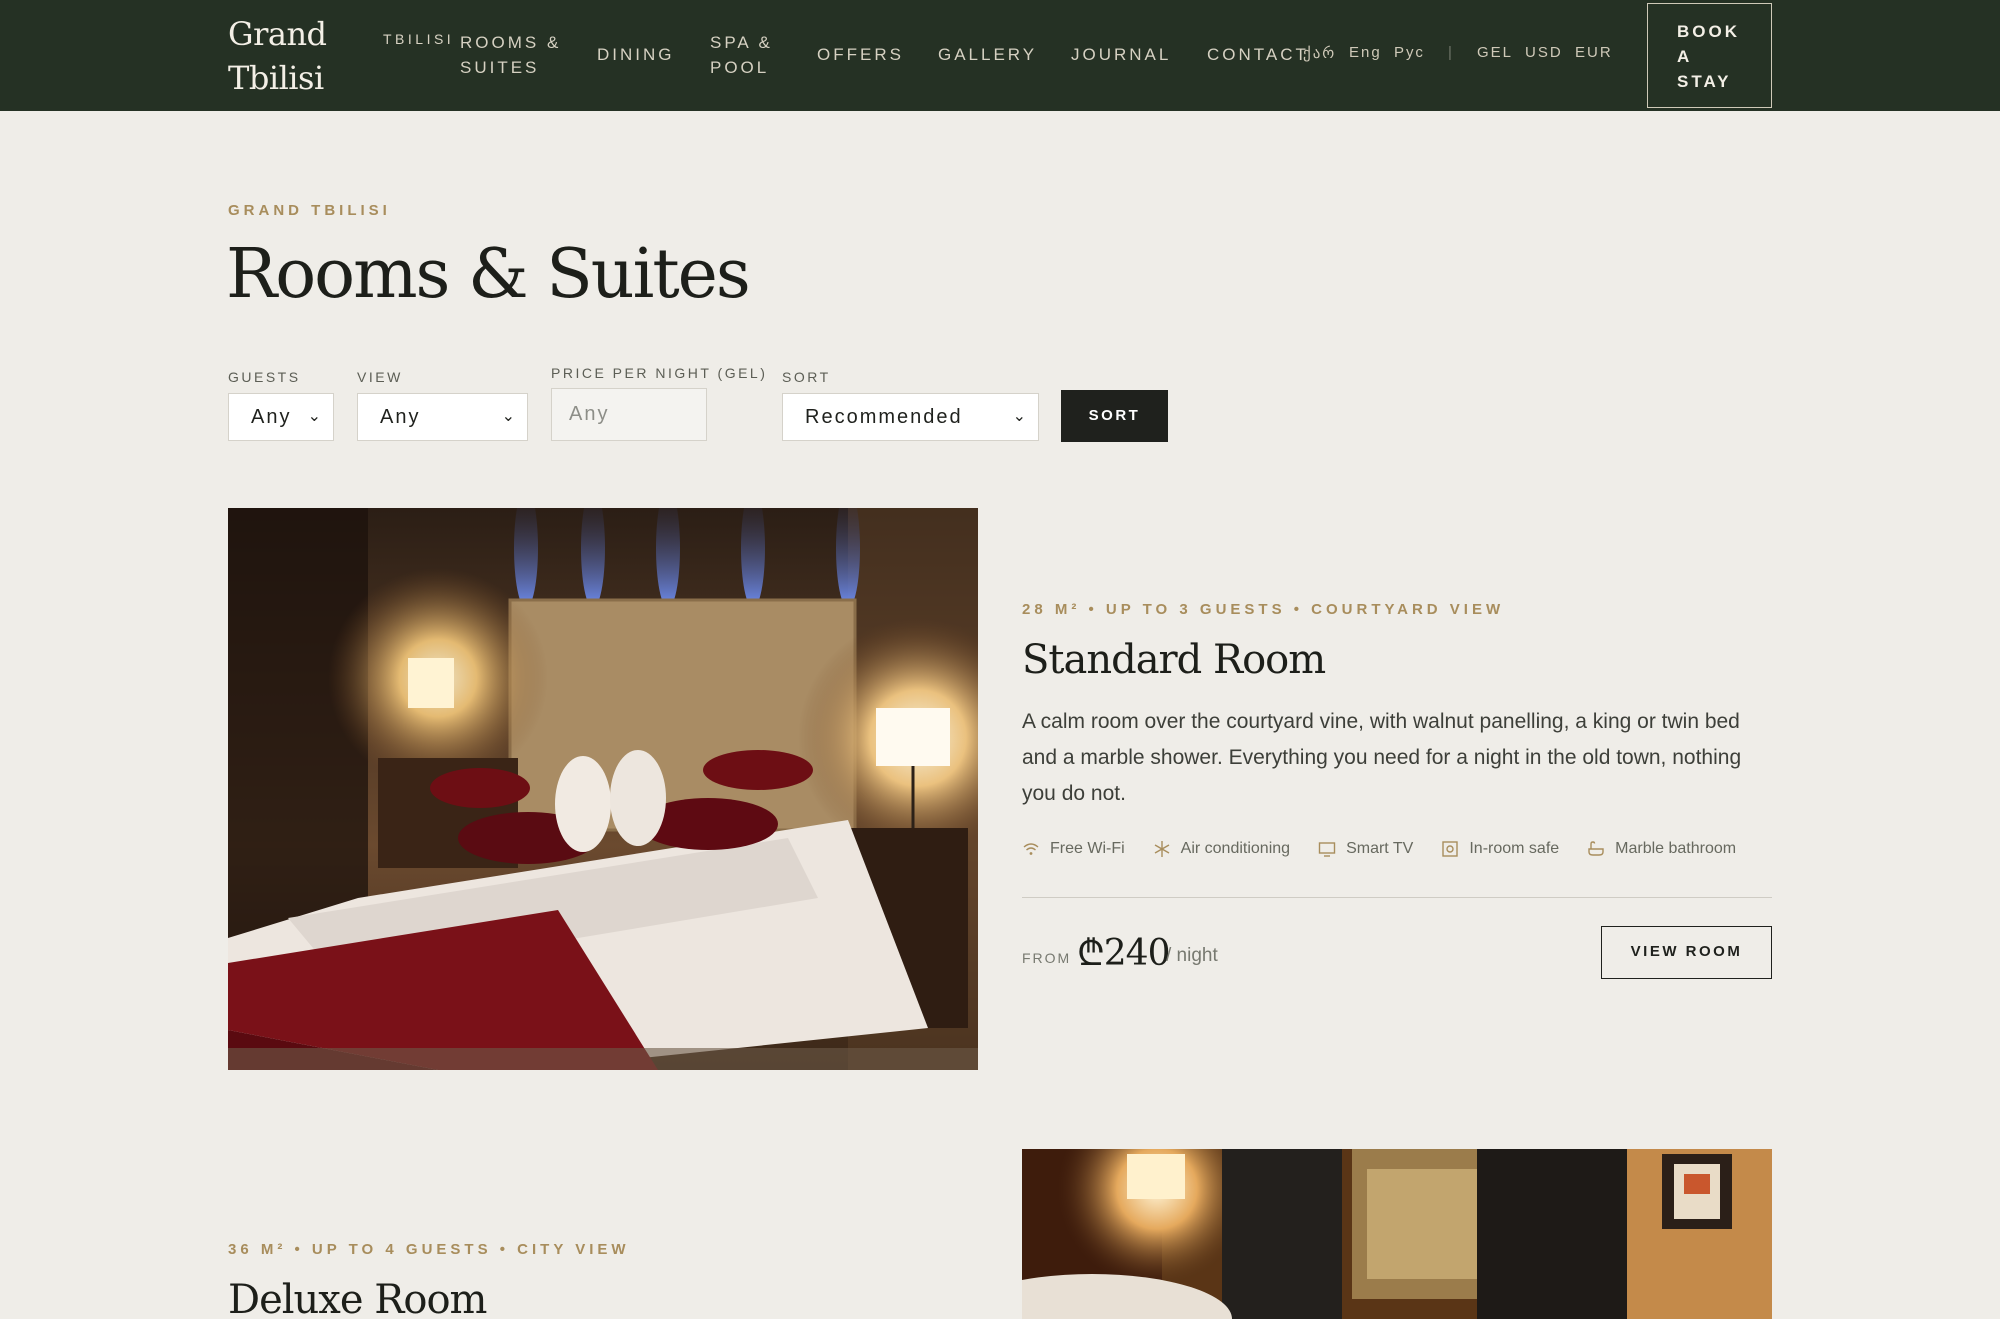 This screenshot has height=1319, width=2000. Describe the element at coordinates (1596, 848) in the screenshot. I see `bath-icon` at that location.